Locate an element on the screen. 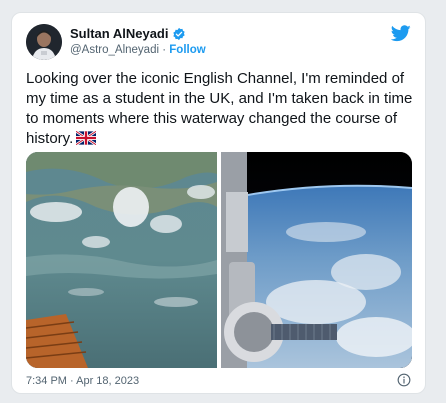 The width and height of the screenshot is (446, 403). tweet-timestamp: 7:34 PM · Apr 18, 2023 is located at coordinates (82, 381).